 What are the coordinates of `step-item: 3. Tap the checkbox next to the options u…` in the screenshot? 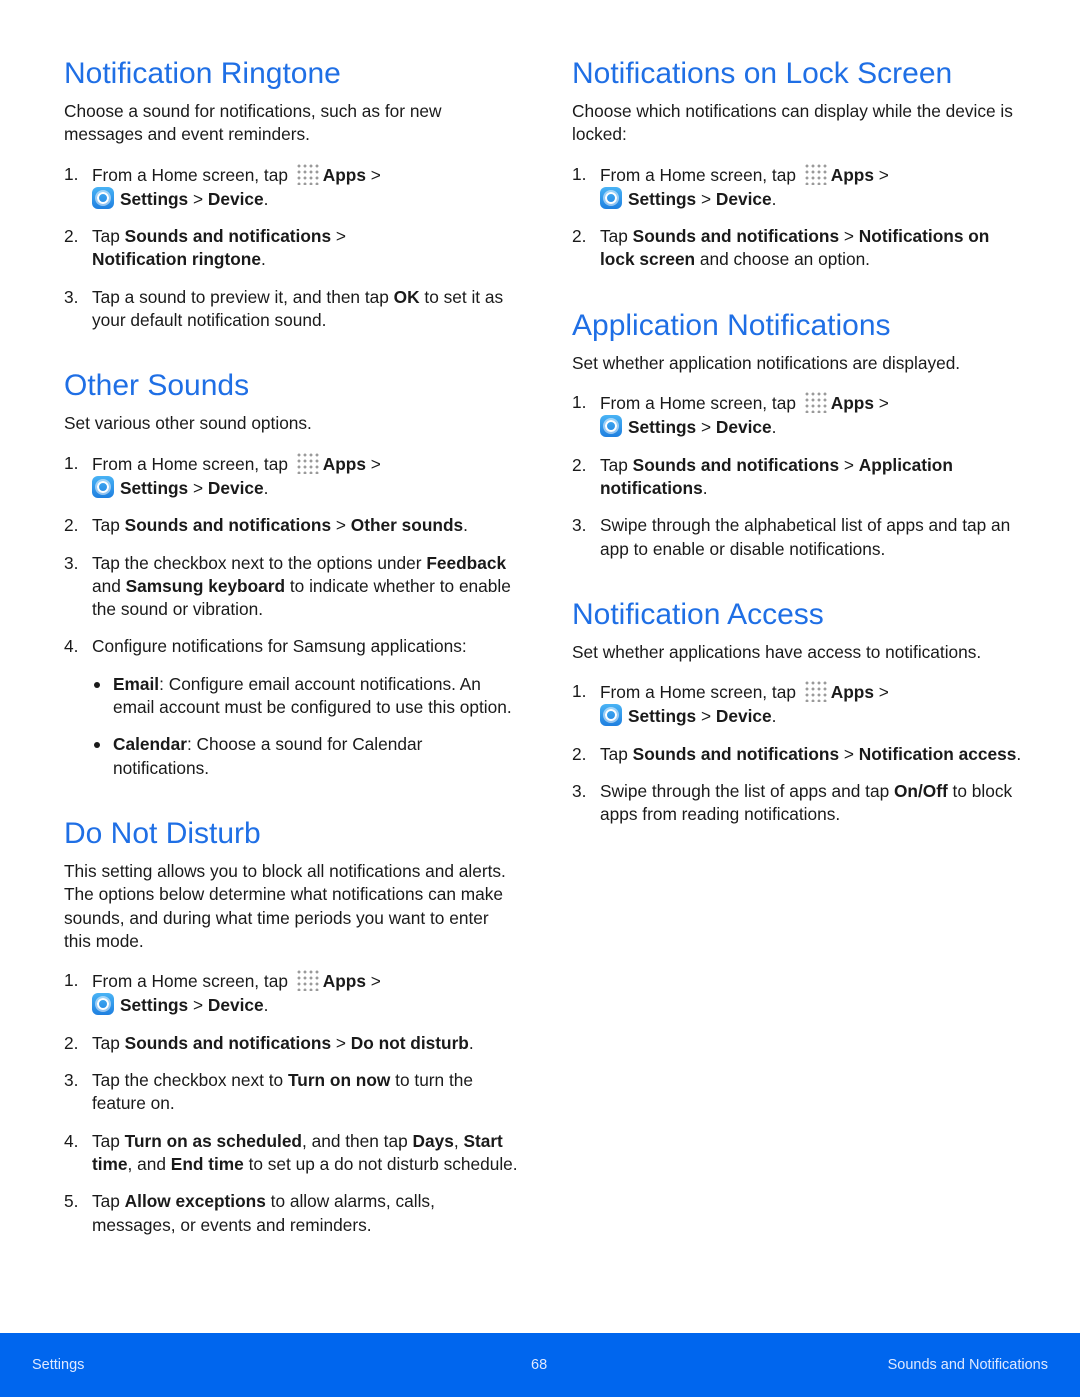 It's located at (291, 587).